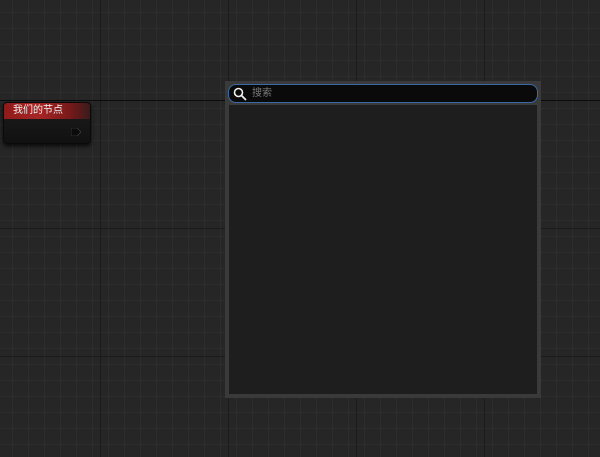 The image size is (600, 457). Describe the element at coordinates (240, 93) in the screenshot. I see `search-icon` at that location.